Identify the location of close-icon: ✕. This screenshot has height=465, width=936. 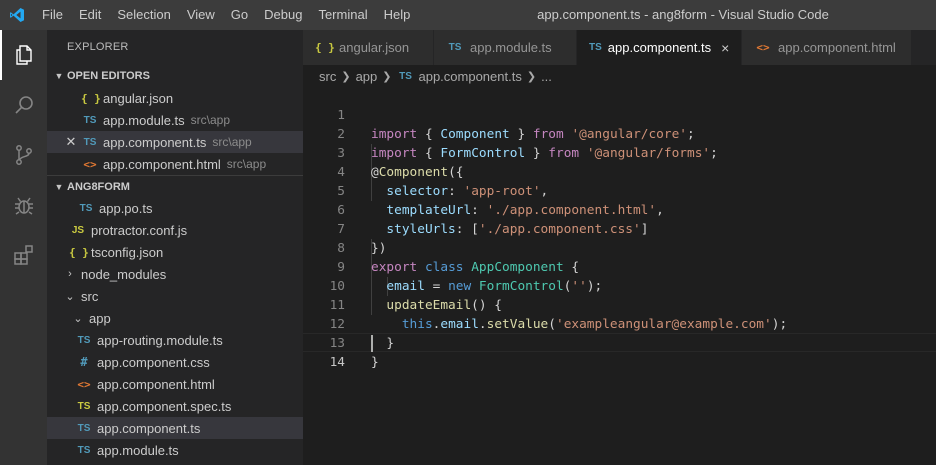
(71, 142).